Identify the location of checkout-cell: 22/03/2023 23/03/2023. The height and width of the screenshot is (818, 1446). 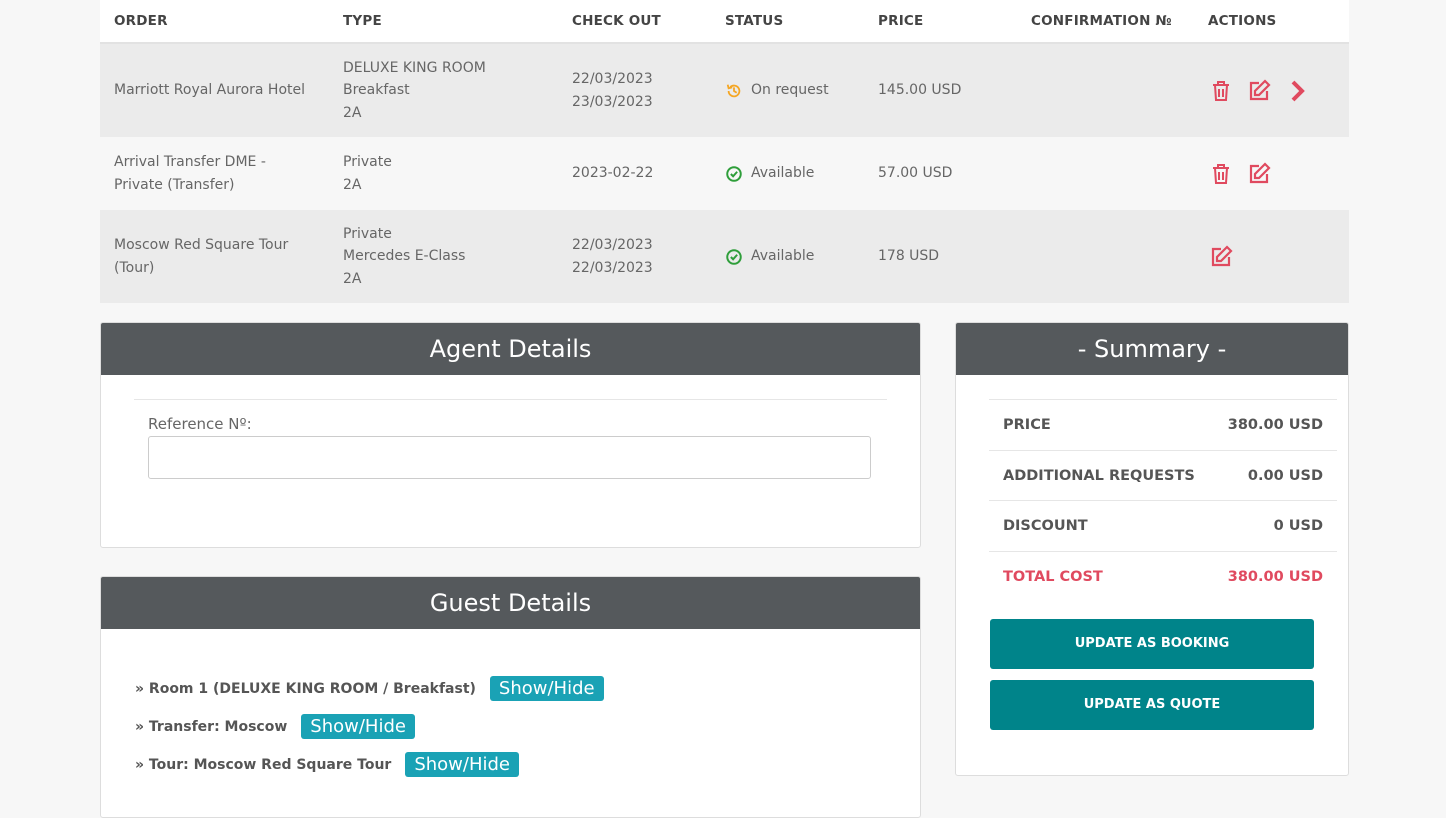
(634, 90).